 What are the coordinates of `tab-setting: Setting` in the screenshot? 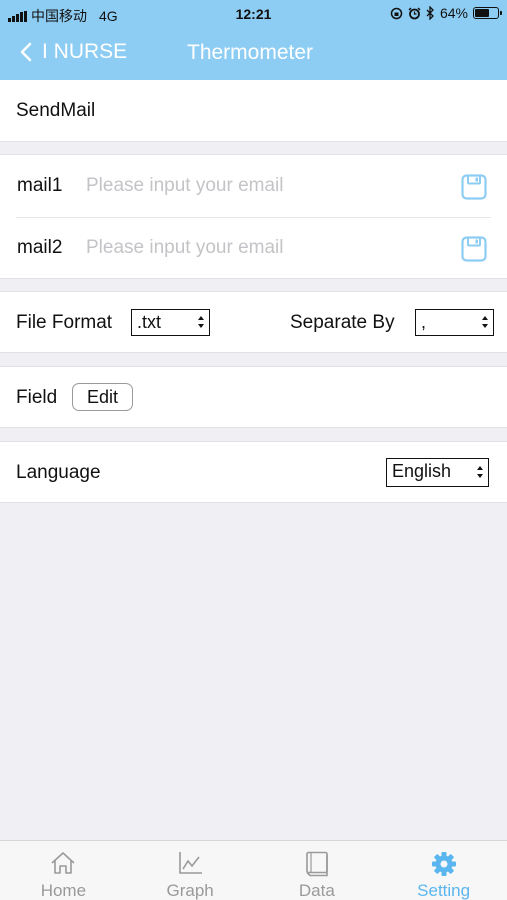 It's located at (443, 870).